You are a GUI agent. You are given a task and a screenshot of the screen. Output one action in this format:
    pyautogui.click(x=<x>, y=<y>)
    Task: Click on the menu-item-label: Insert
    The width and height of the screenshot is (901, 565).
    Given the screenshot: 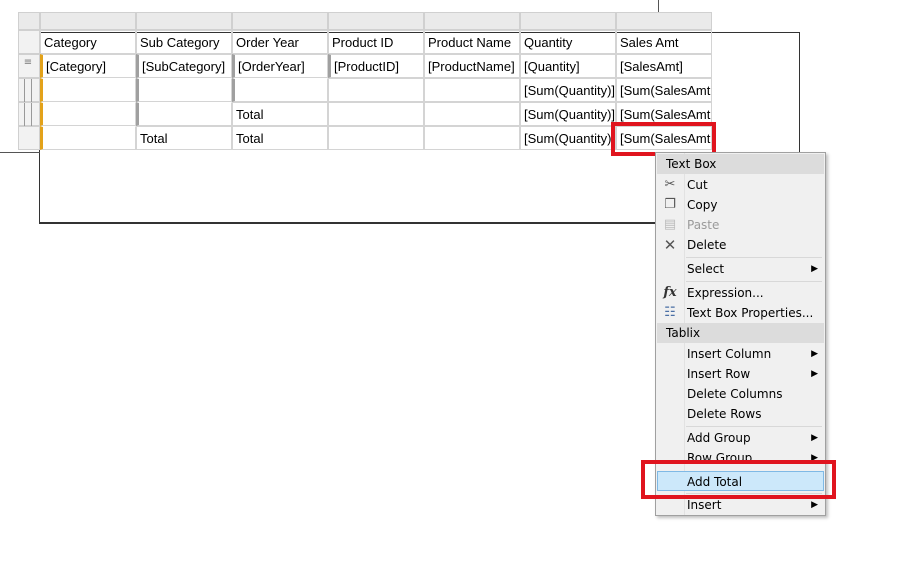 What is the action you would take?
    pyautogui.click(x=704, y=505)
    